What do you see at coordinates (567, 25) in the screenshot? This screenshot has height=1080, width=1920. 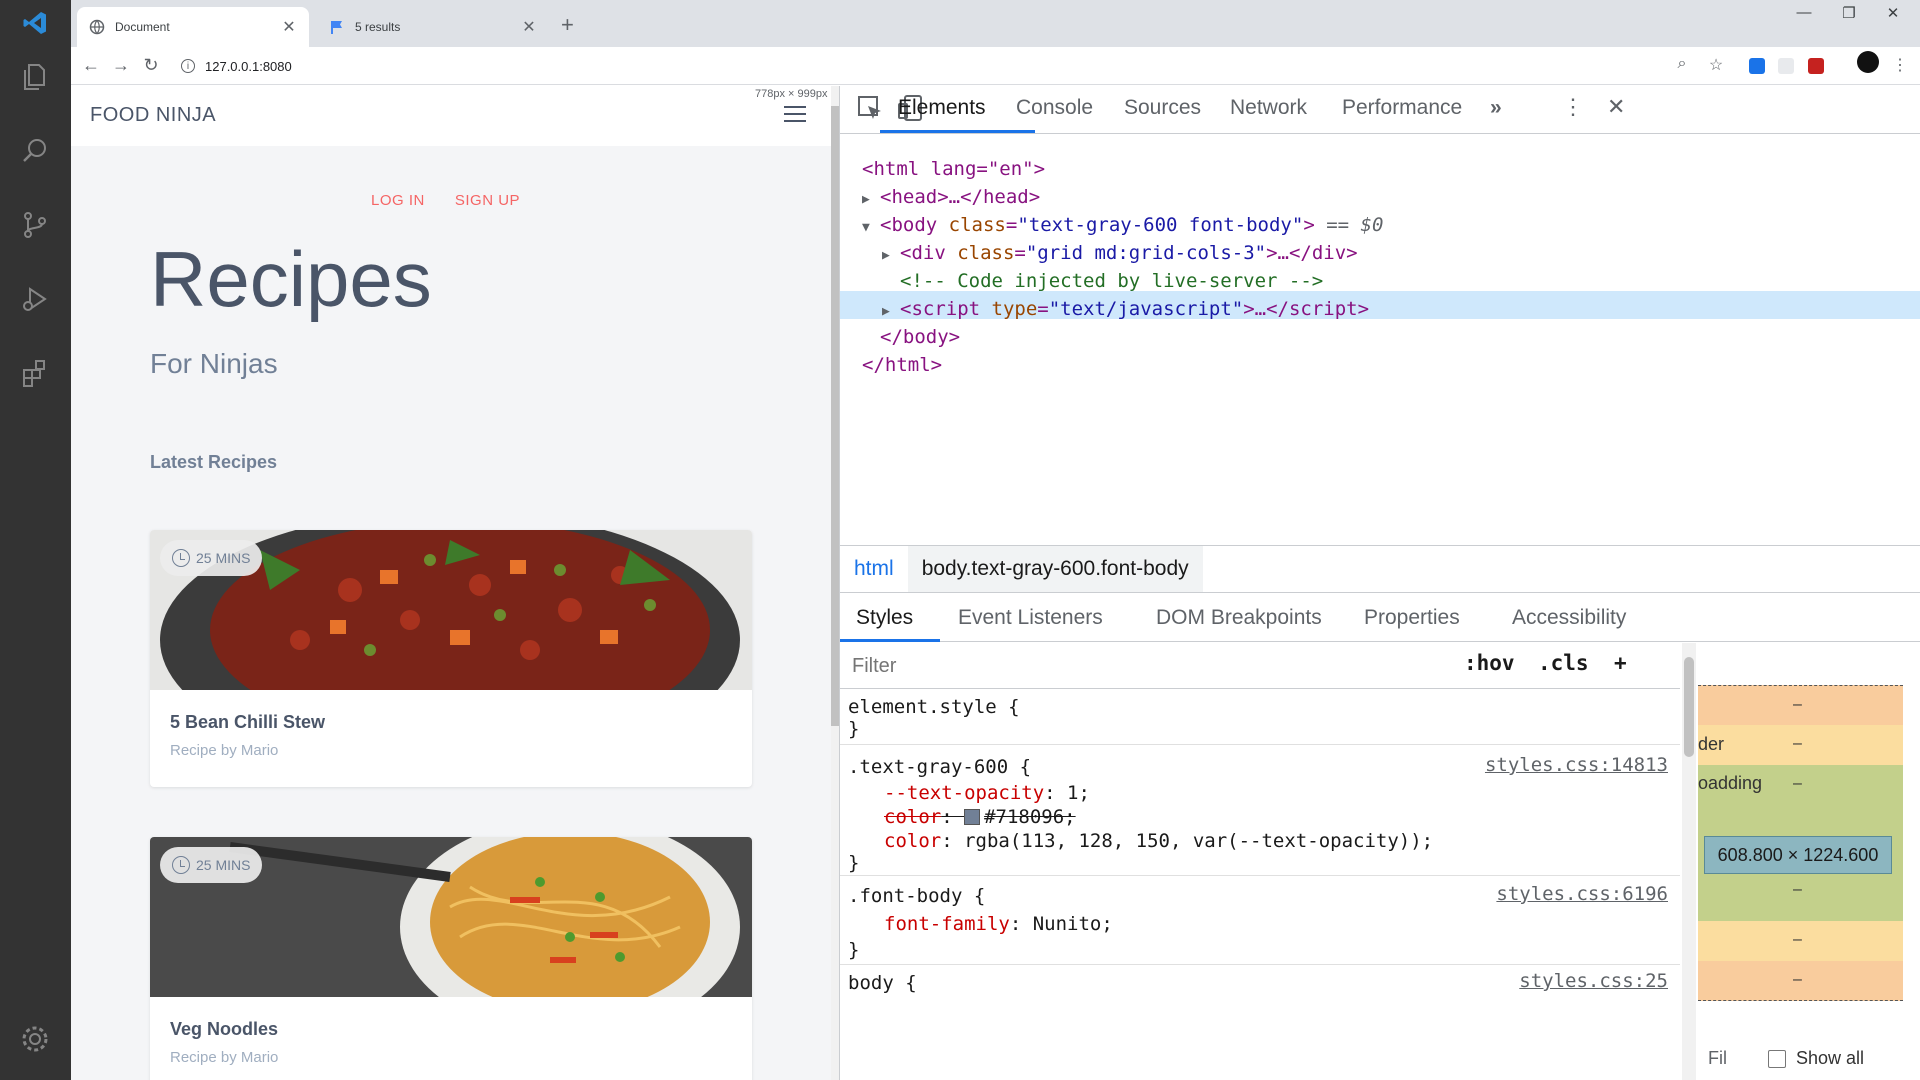 I see `new-tab-button: +` at bounding box center [567, 25].